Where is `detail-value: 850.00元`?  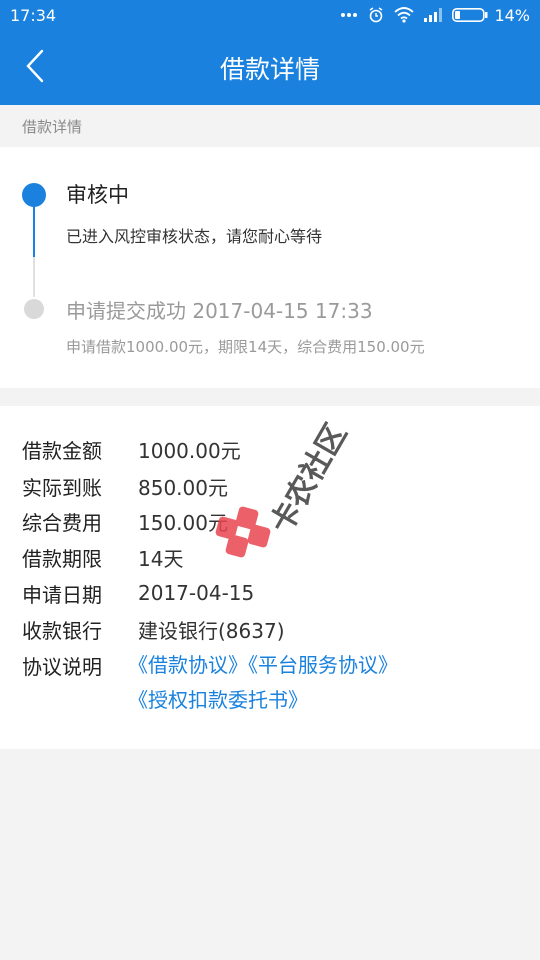 detail-value: 850.00元 is located at coordinates (183, 487).